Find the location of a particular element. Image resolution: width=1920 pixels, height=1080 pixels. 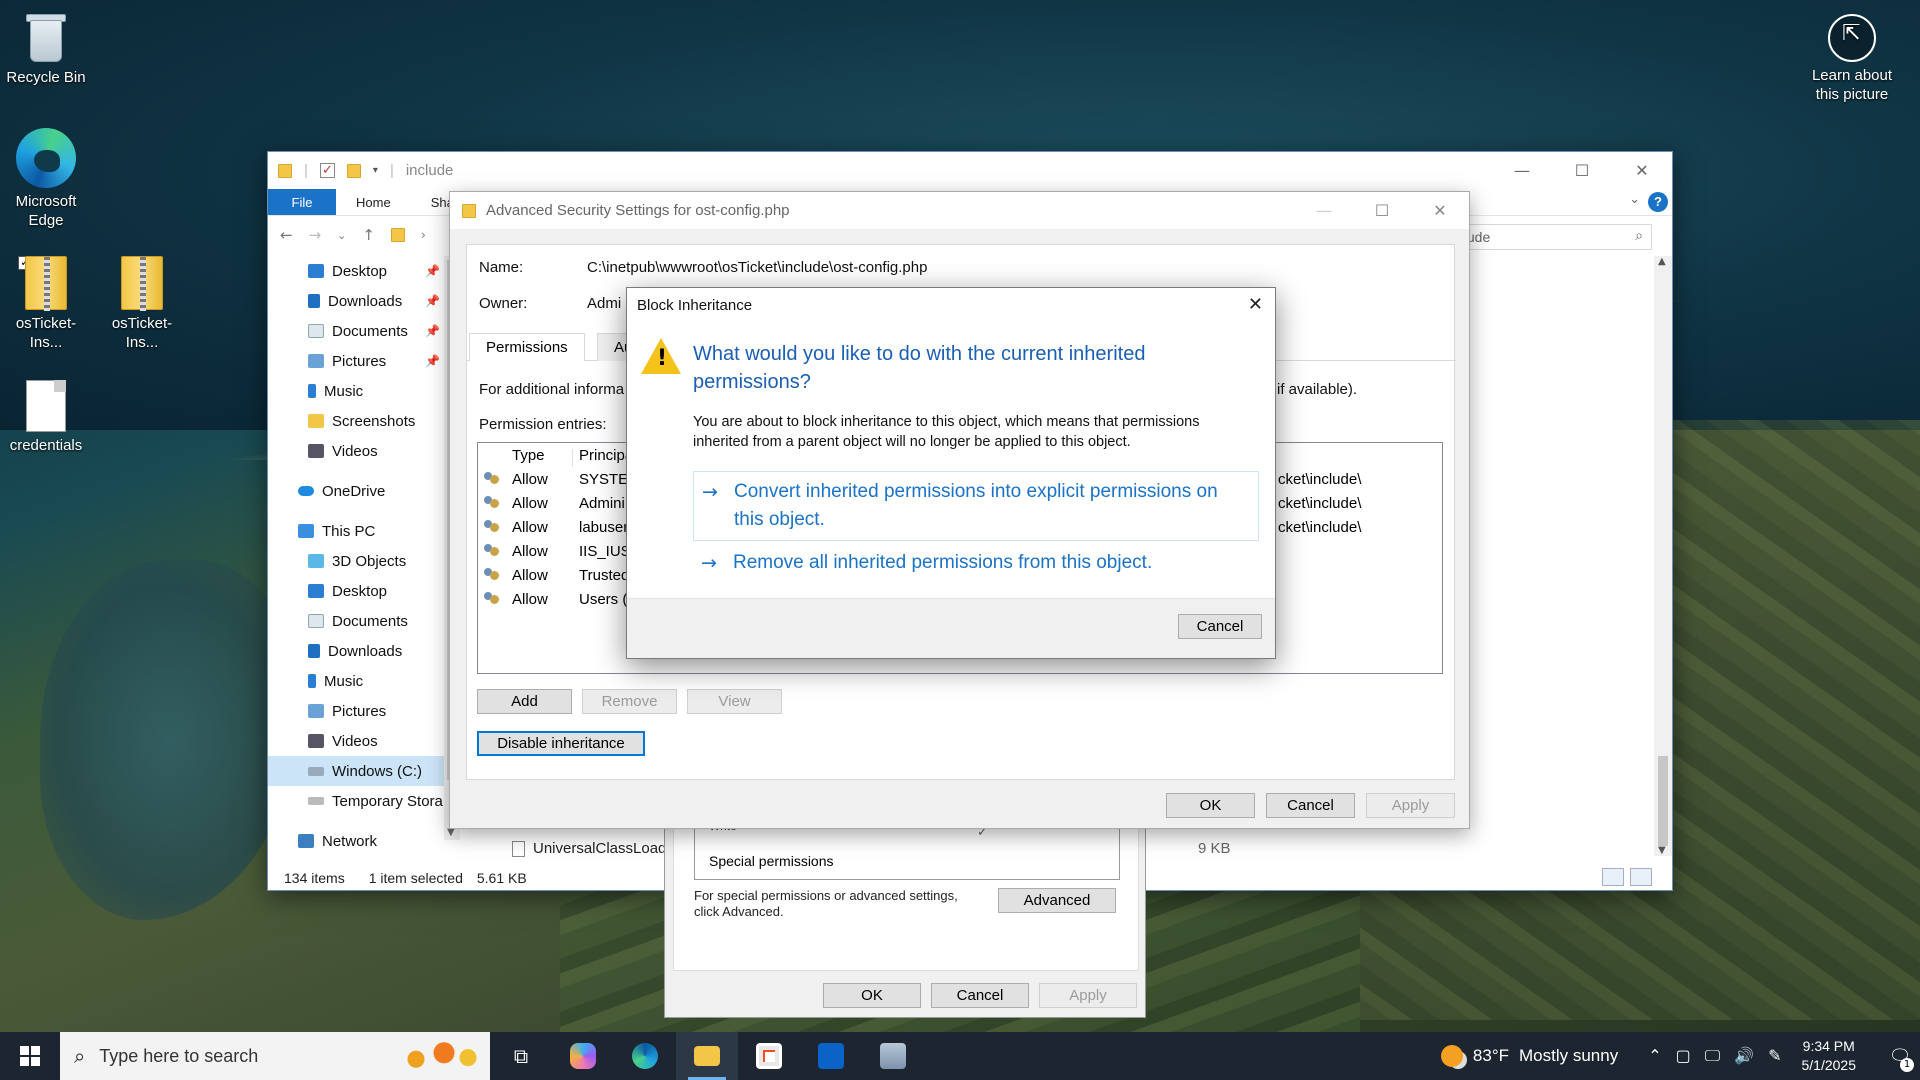

row-type: Allow is located at coordinates (530, 479).